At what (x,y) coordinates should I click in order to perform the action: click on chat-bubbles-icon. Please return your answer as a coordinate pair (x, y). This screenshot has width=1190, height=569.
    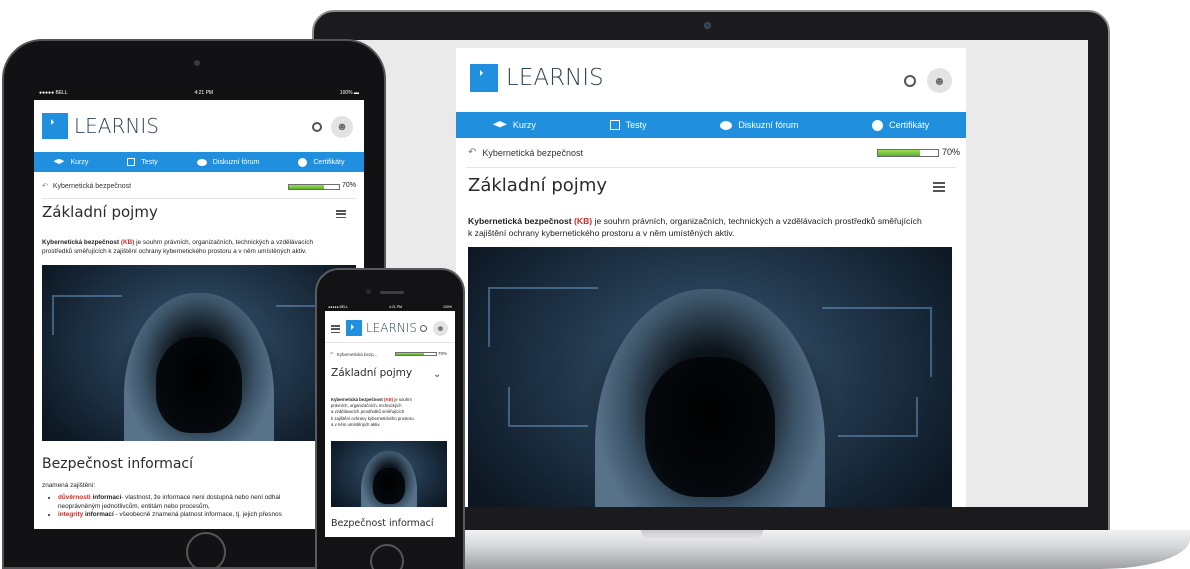
    Looking at the image, I should click on (201, 162).